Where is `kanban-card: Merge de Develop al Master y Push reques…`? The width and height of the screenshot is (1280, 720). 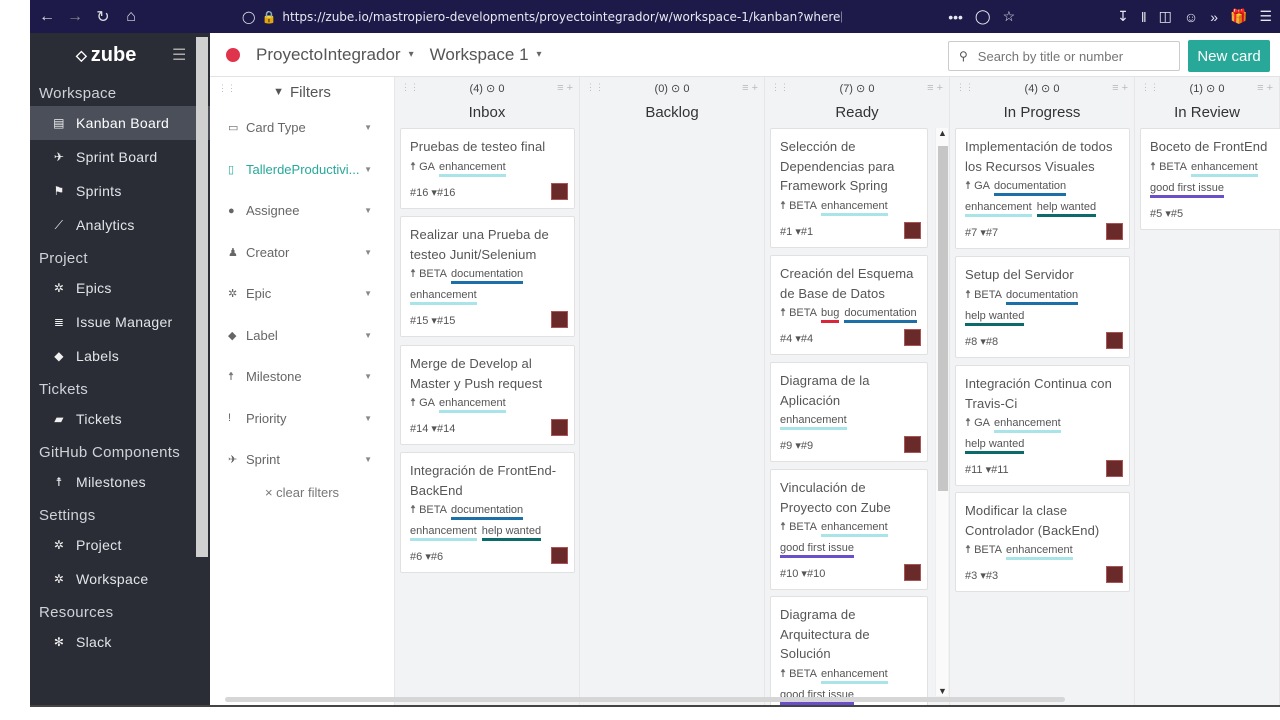 kanban-card: Merge de Develop al Master y Push reques… is located at coordinates (487, 395).